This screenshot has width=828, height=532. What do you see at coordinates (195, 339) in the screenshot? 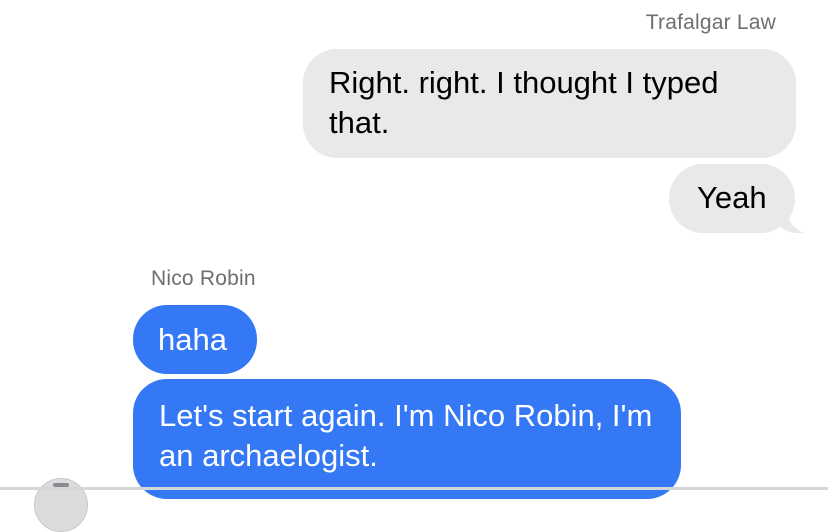
I see `message-bubble-outgoing: haha` at bounding box center [195, 339].